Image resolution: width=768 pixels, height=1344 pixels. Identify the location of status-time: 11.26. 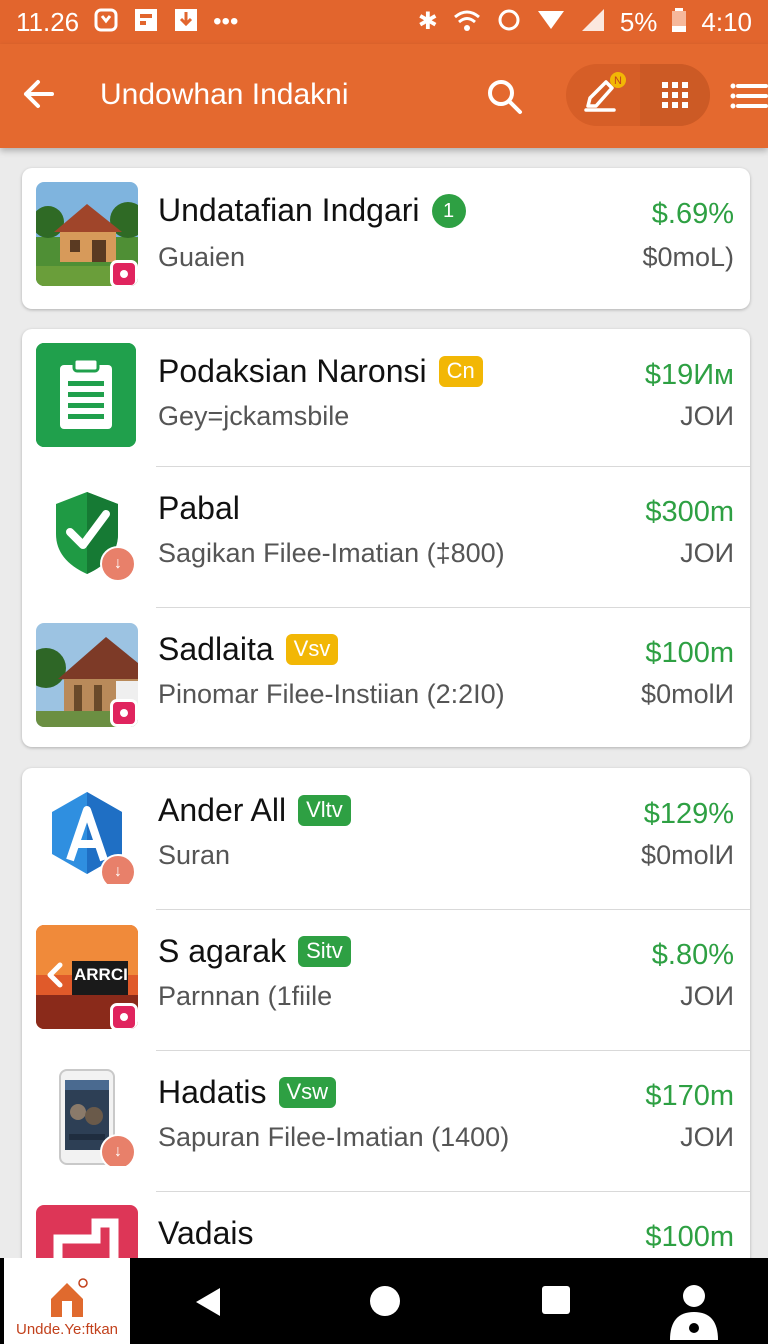
(48, 21).